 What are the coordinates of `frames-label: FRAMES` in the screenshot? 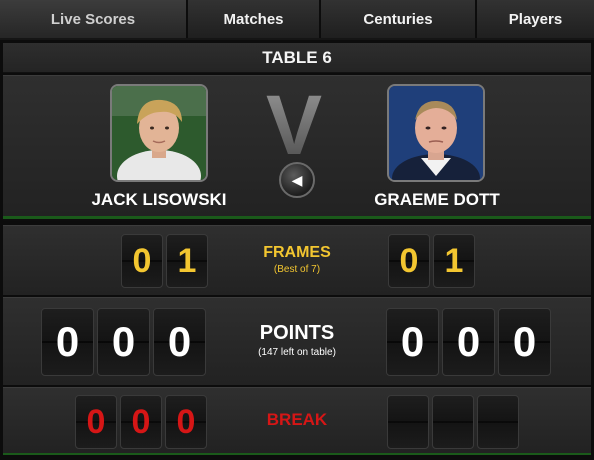 It's located at (297, 252).